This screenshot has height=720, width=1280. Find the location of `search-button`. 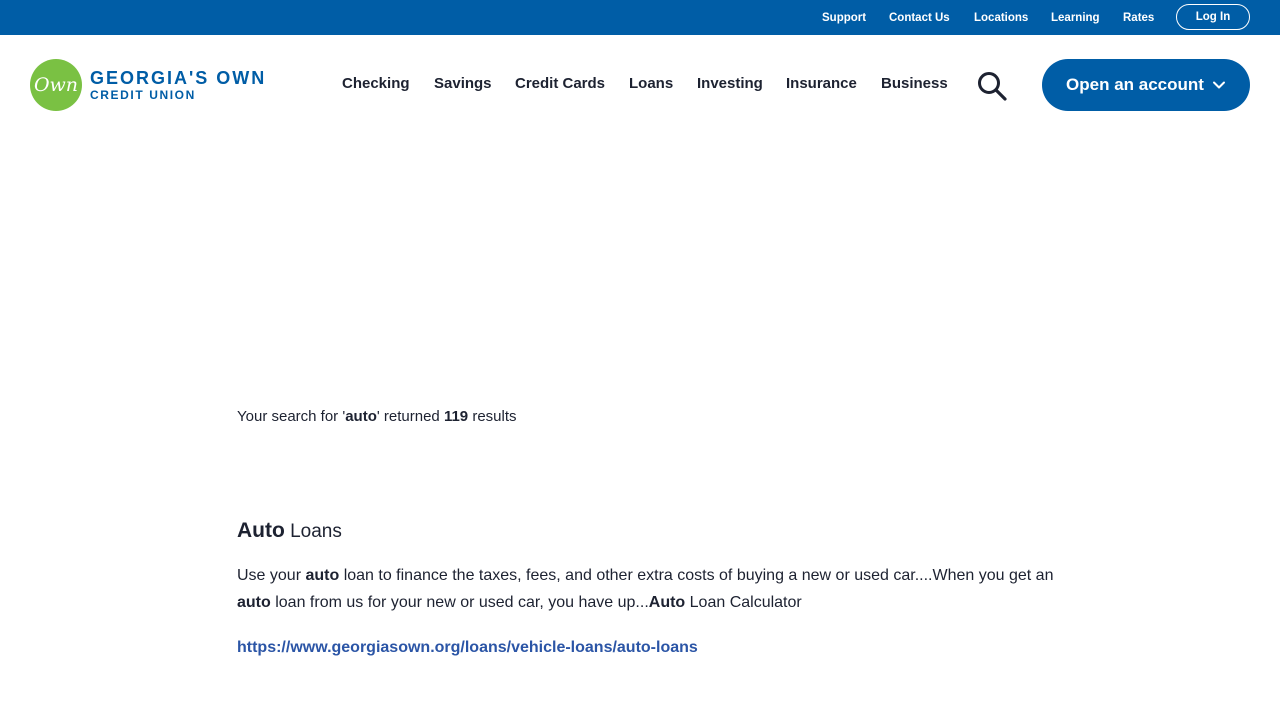

search-button is located at coordinates (992, 86).